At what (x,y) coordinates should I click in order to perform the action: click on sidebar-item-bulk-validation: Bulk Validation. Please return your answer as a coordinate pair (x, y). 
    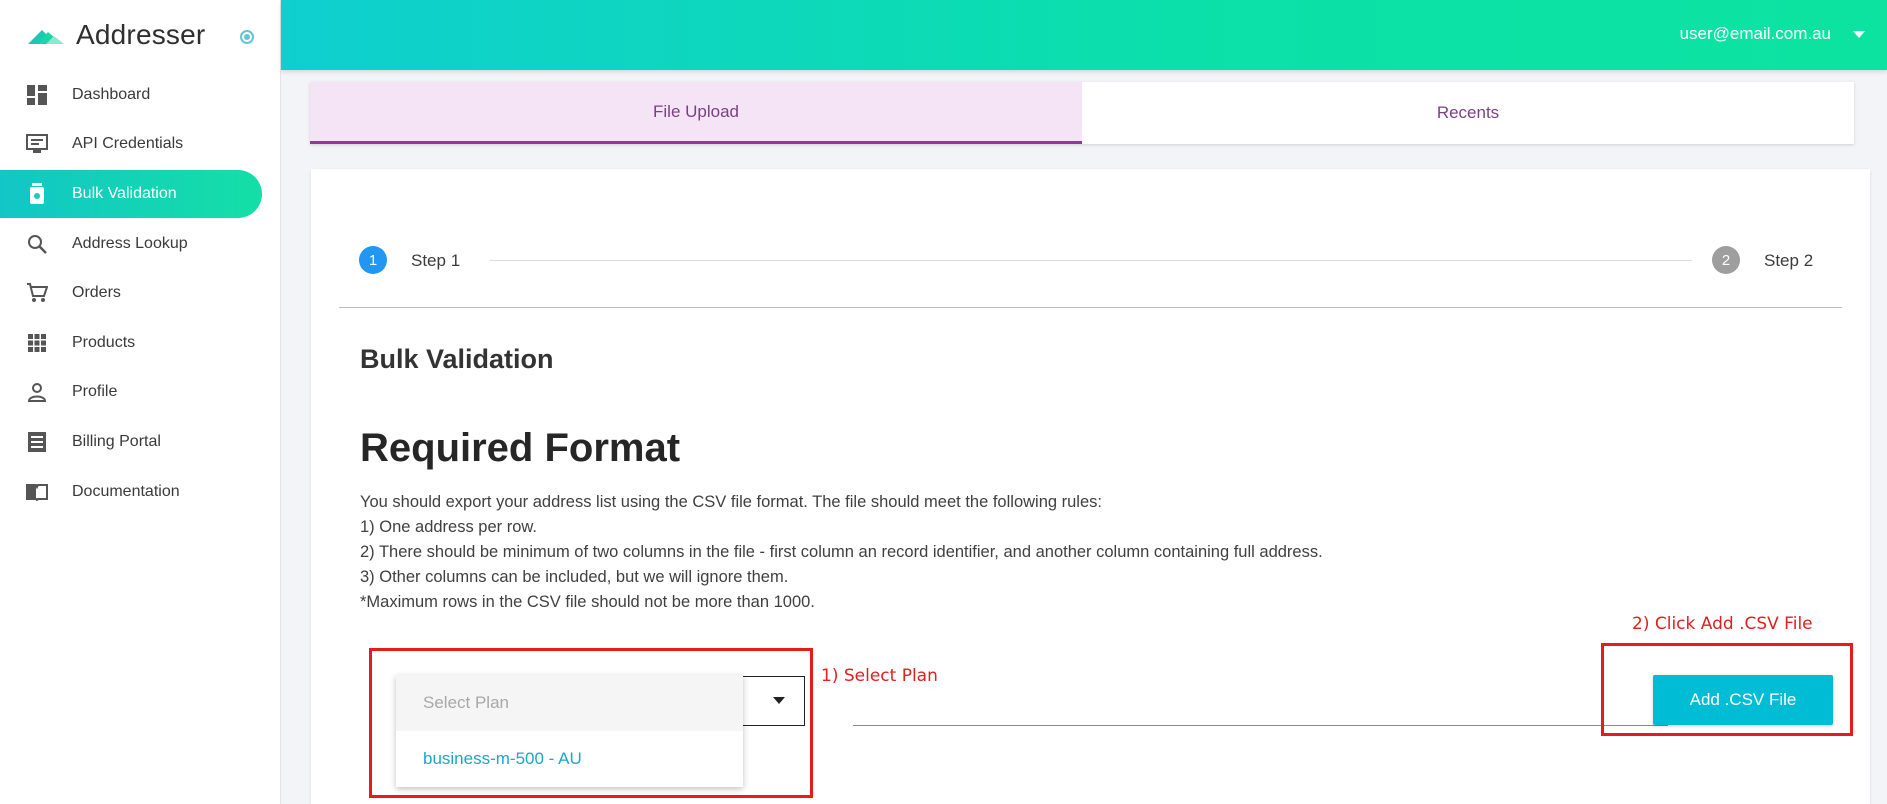
    Looking at the image, I should click on (140, 194).